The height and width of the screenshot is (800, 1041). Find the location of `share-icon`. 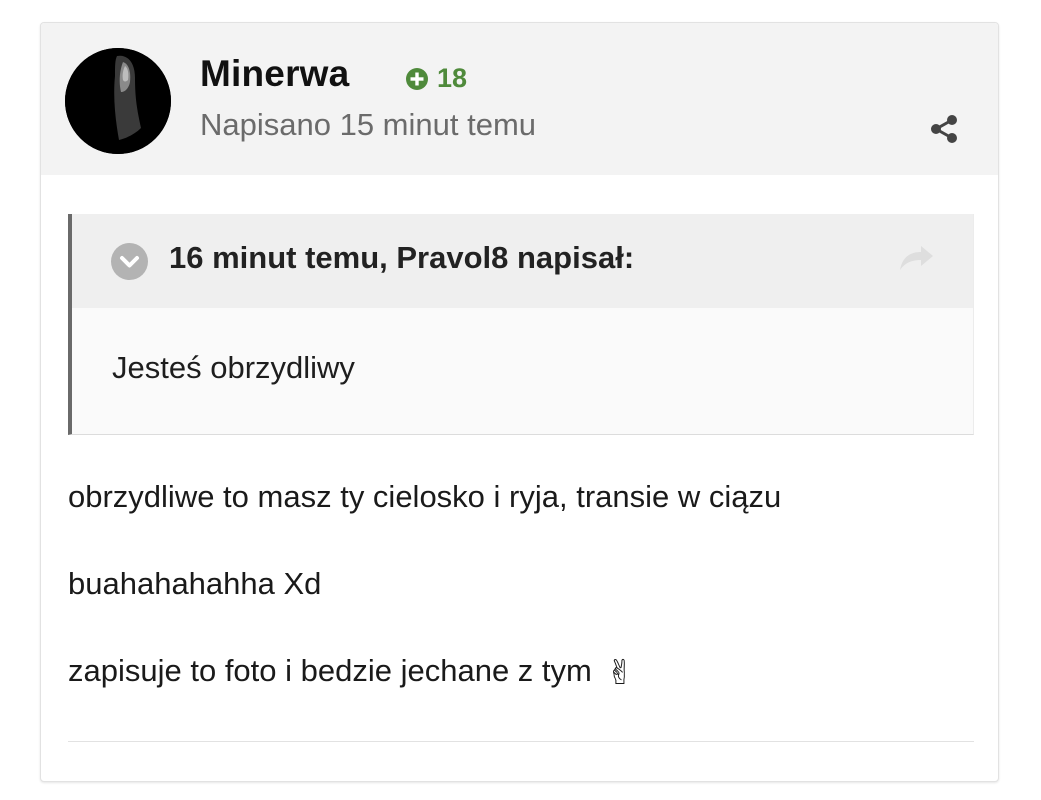

share-icon is located at coordinates (944, 129).